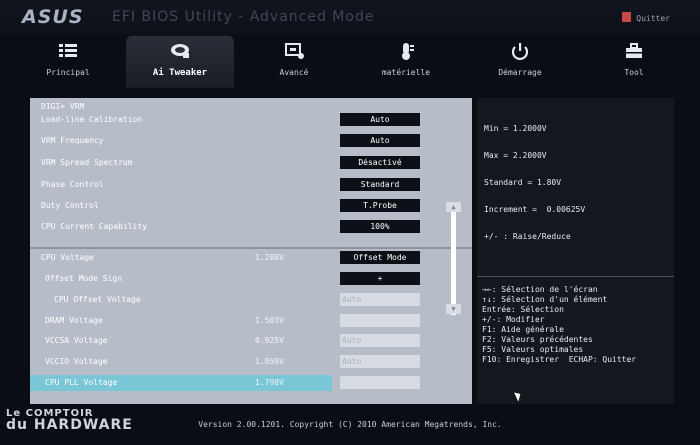  Describe the element at coordinates (515, 128) in the screenshot. I see `info-line: Min = 1.2000V` at that location.